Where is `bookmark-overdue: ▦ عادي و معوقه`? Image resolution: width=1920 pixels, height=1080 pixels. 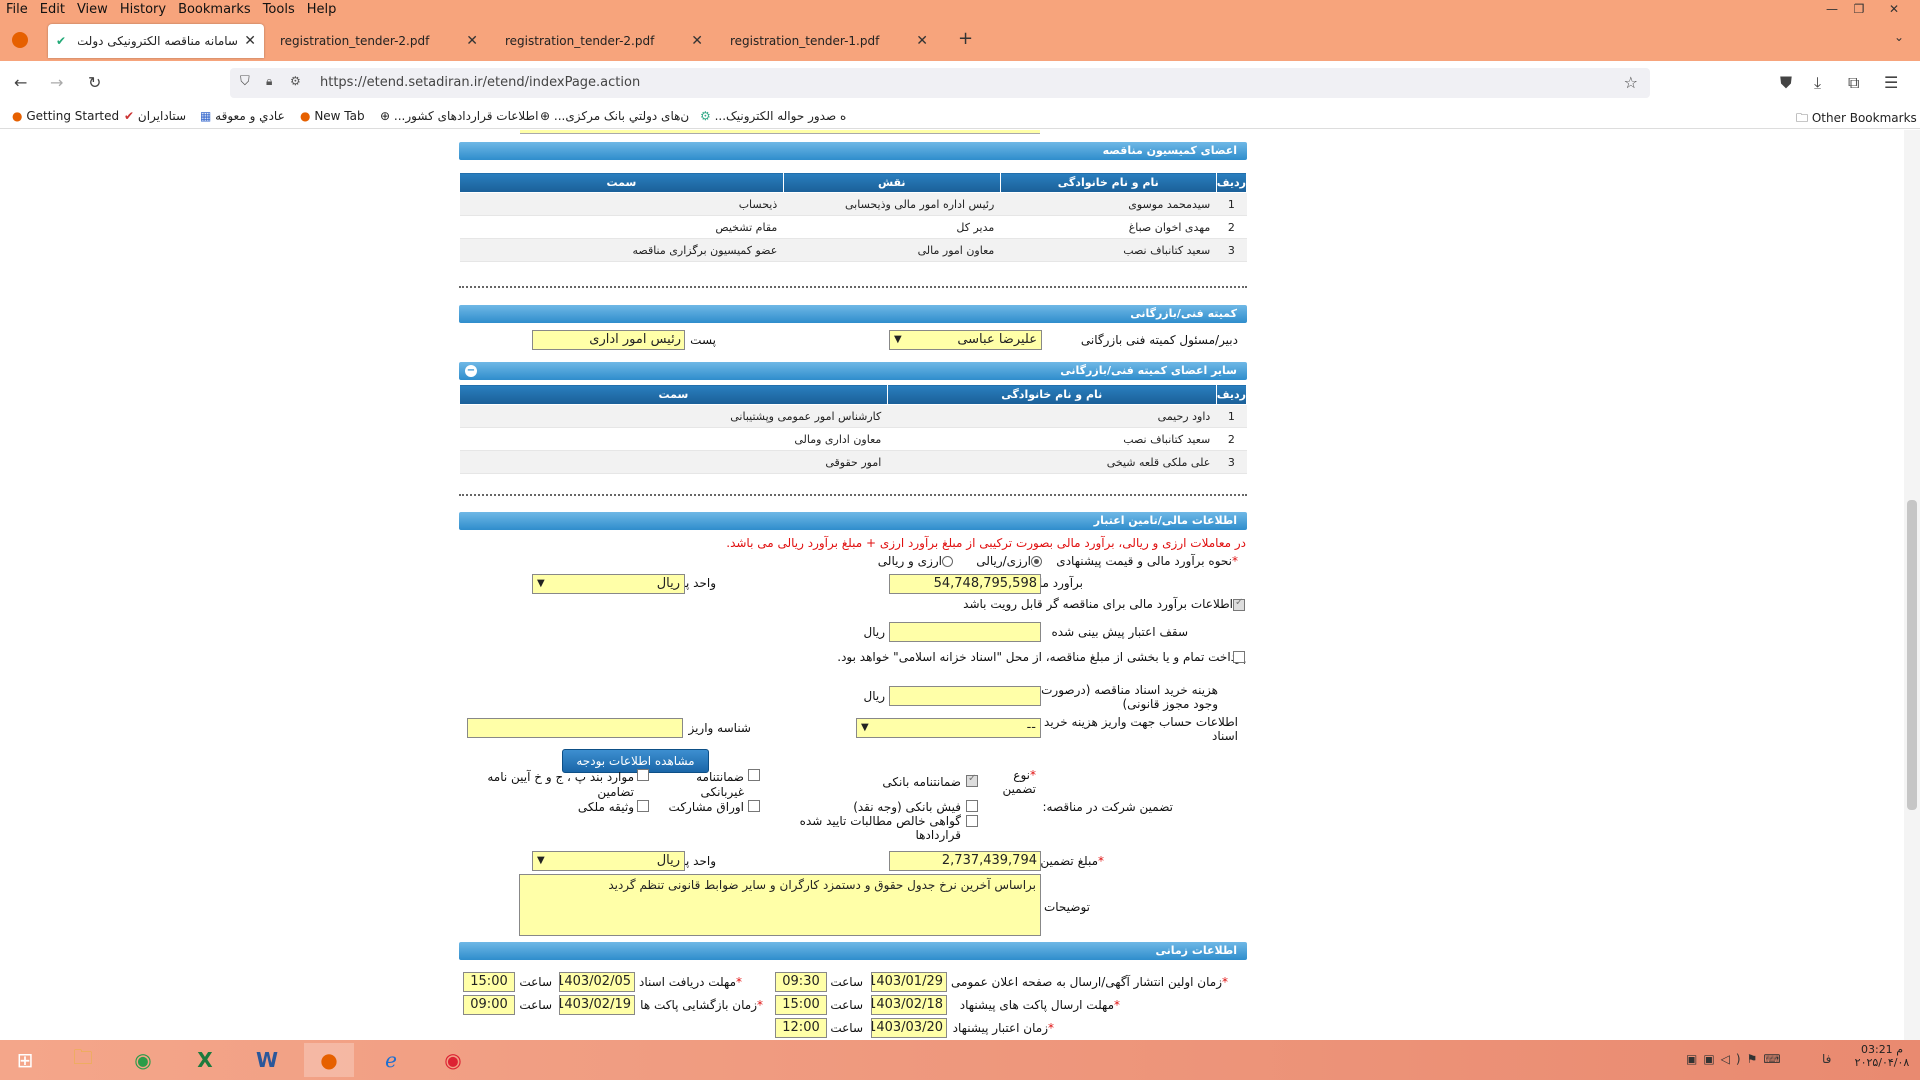
bookmark-overdue: ▦ عادي و معوقه is located at coordinates (242, 116).